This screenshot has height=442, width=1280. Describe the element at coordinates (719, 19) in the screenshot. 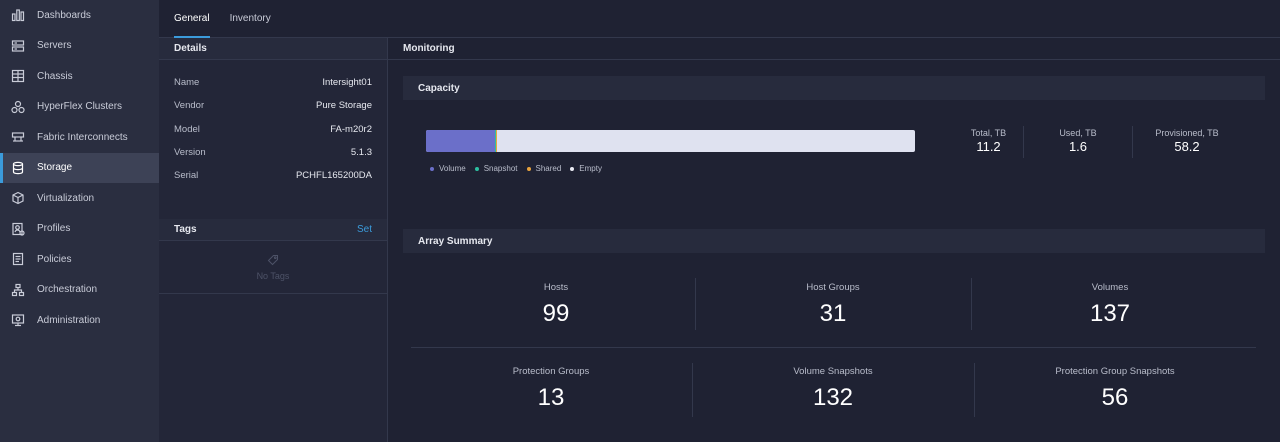

I see `tab-bar: General Inventory` at that location.